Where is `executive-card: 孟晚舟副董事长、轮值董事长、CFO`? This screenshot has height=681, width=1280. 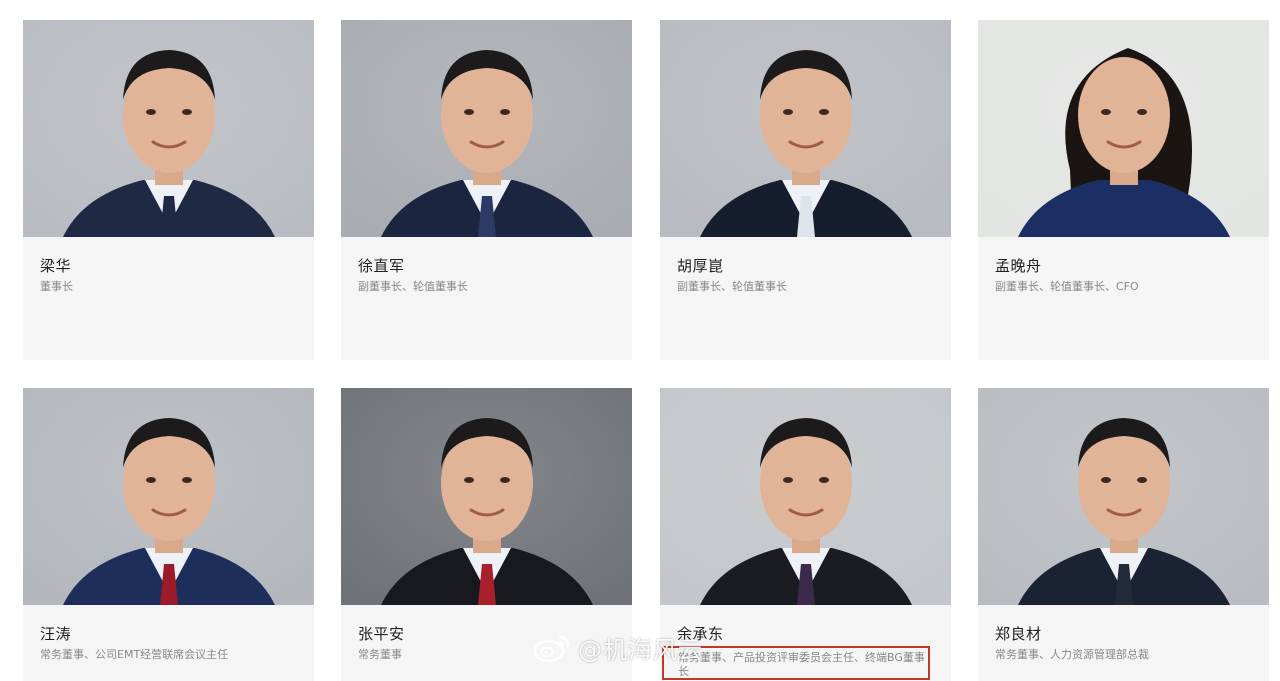 executive-card: 孟晚舟副董事长、轮值董事长、CFO is located at coordinates (1123, 190).